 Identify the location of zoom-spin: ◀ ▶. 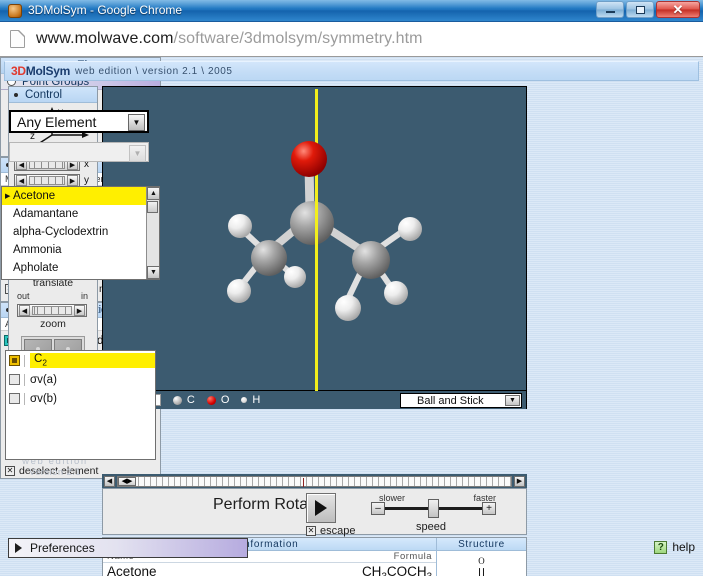
(52, 310).